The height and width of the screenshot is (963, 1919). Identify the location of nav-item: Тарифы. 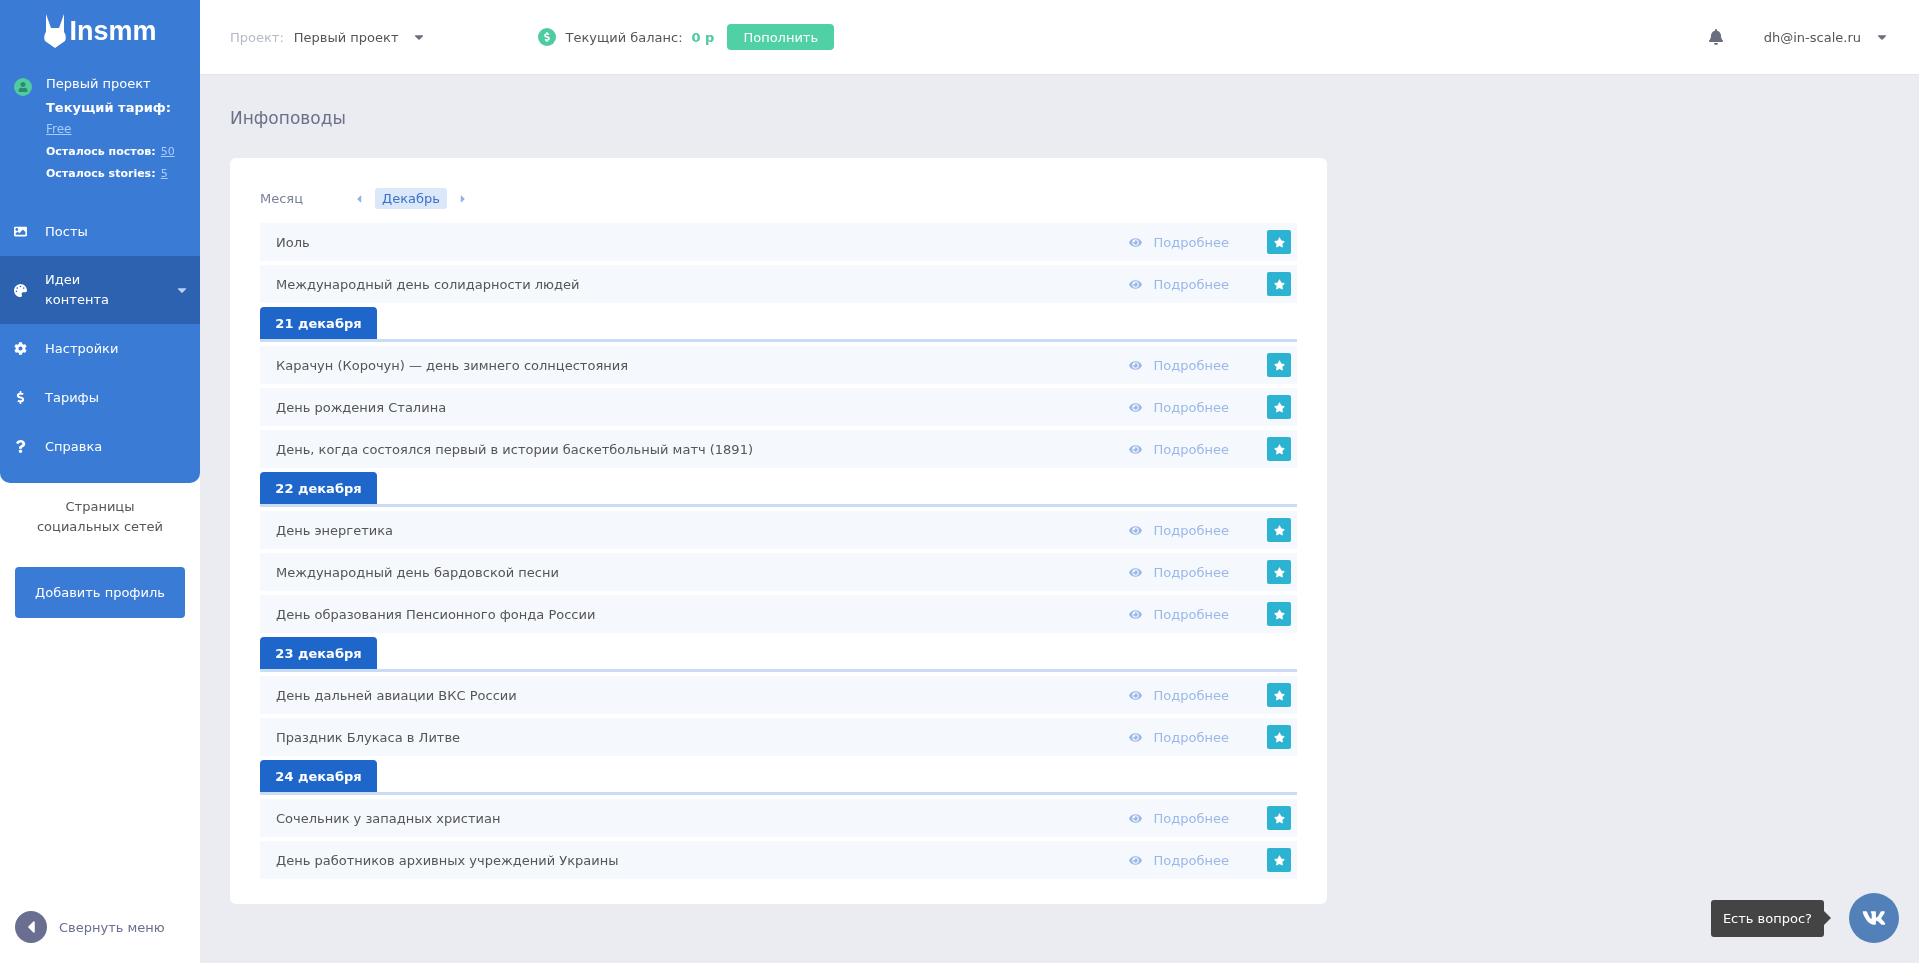
(100, 397).